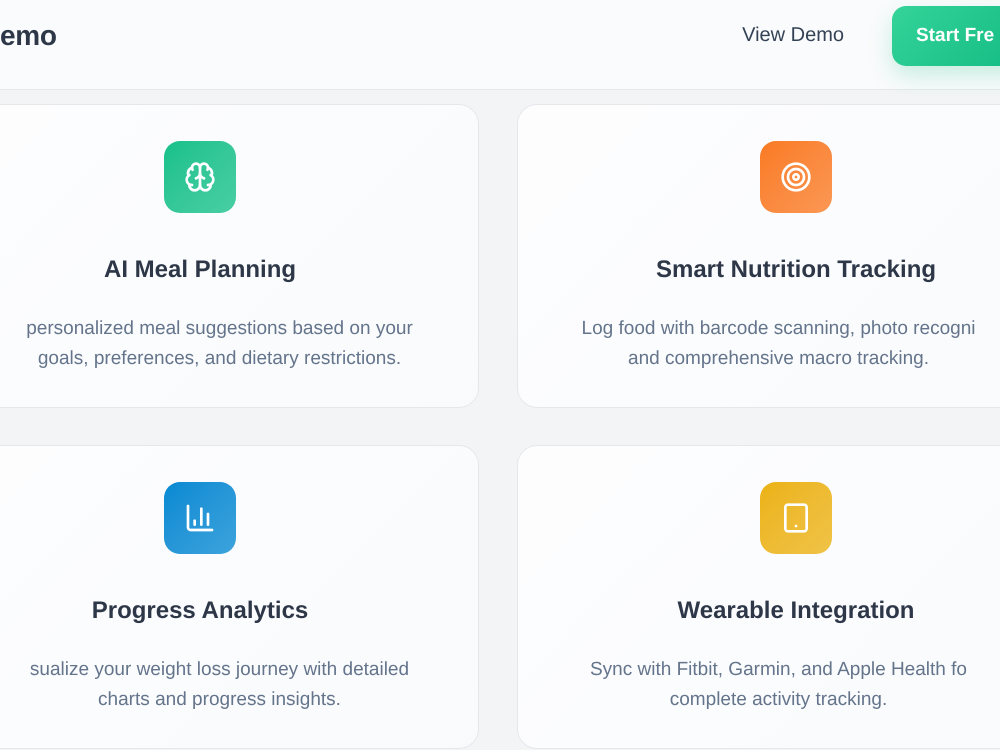 This screenshot has height=750, width=1000. Describe the element at coordinates (778, 685) in the screenshot. I see `feature-description: Sync with Fitbit, Garmin, and Apple Health fo complete activity tracking.` at that location.